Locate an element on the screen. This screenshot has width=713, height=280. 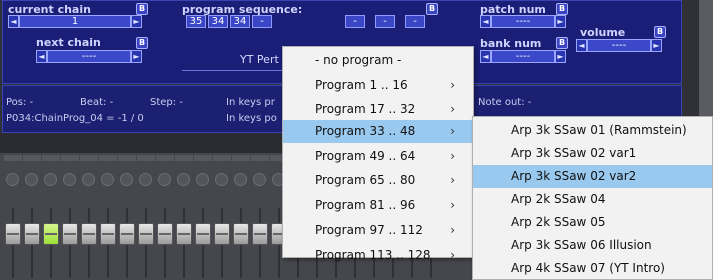
menu-item-2: Program 17 .. 32 › is located at coordinates (378, 109).